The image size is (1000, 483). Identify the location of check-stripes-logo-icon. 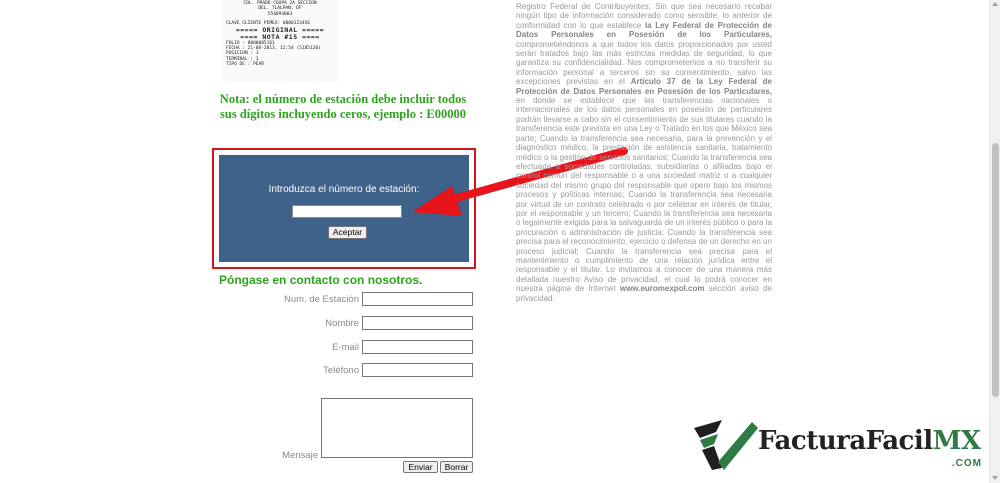
(726, 445).